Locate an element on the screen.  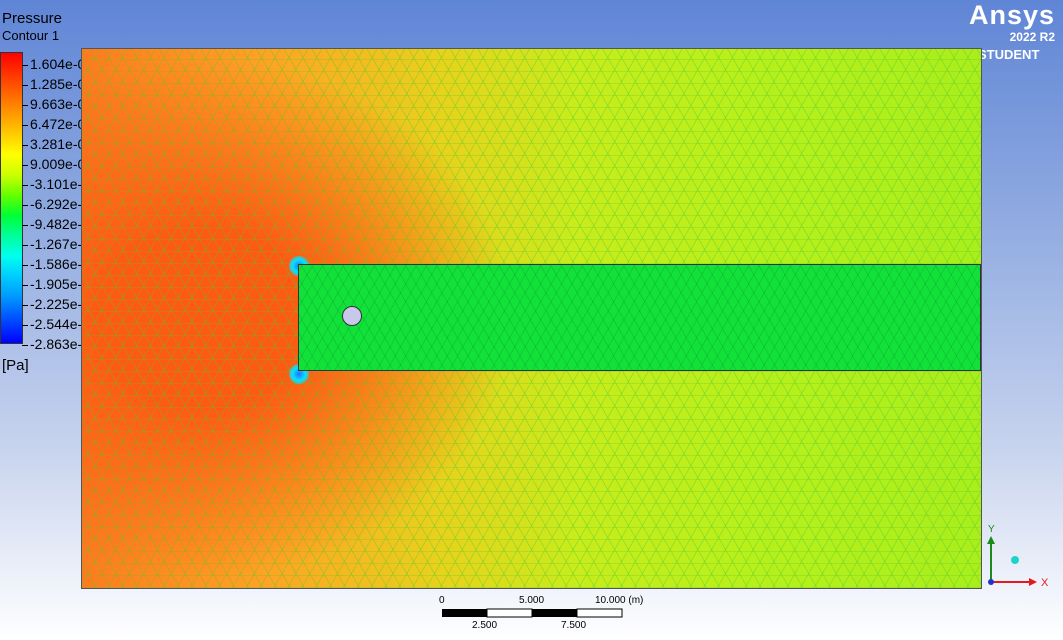
z-axis-marker is located at coordinates (1015, 560).